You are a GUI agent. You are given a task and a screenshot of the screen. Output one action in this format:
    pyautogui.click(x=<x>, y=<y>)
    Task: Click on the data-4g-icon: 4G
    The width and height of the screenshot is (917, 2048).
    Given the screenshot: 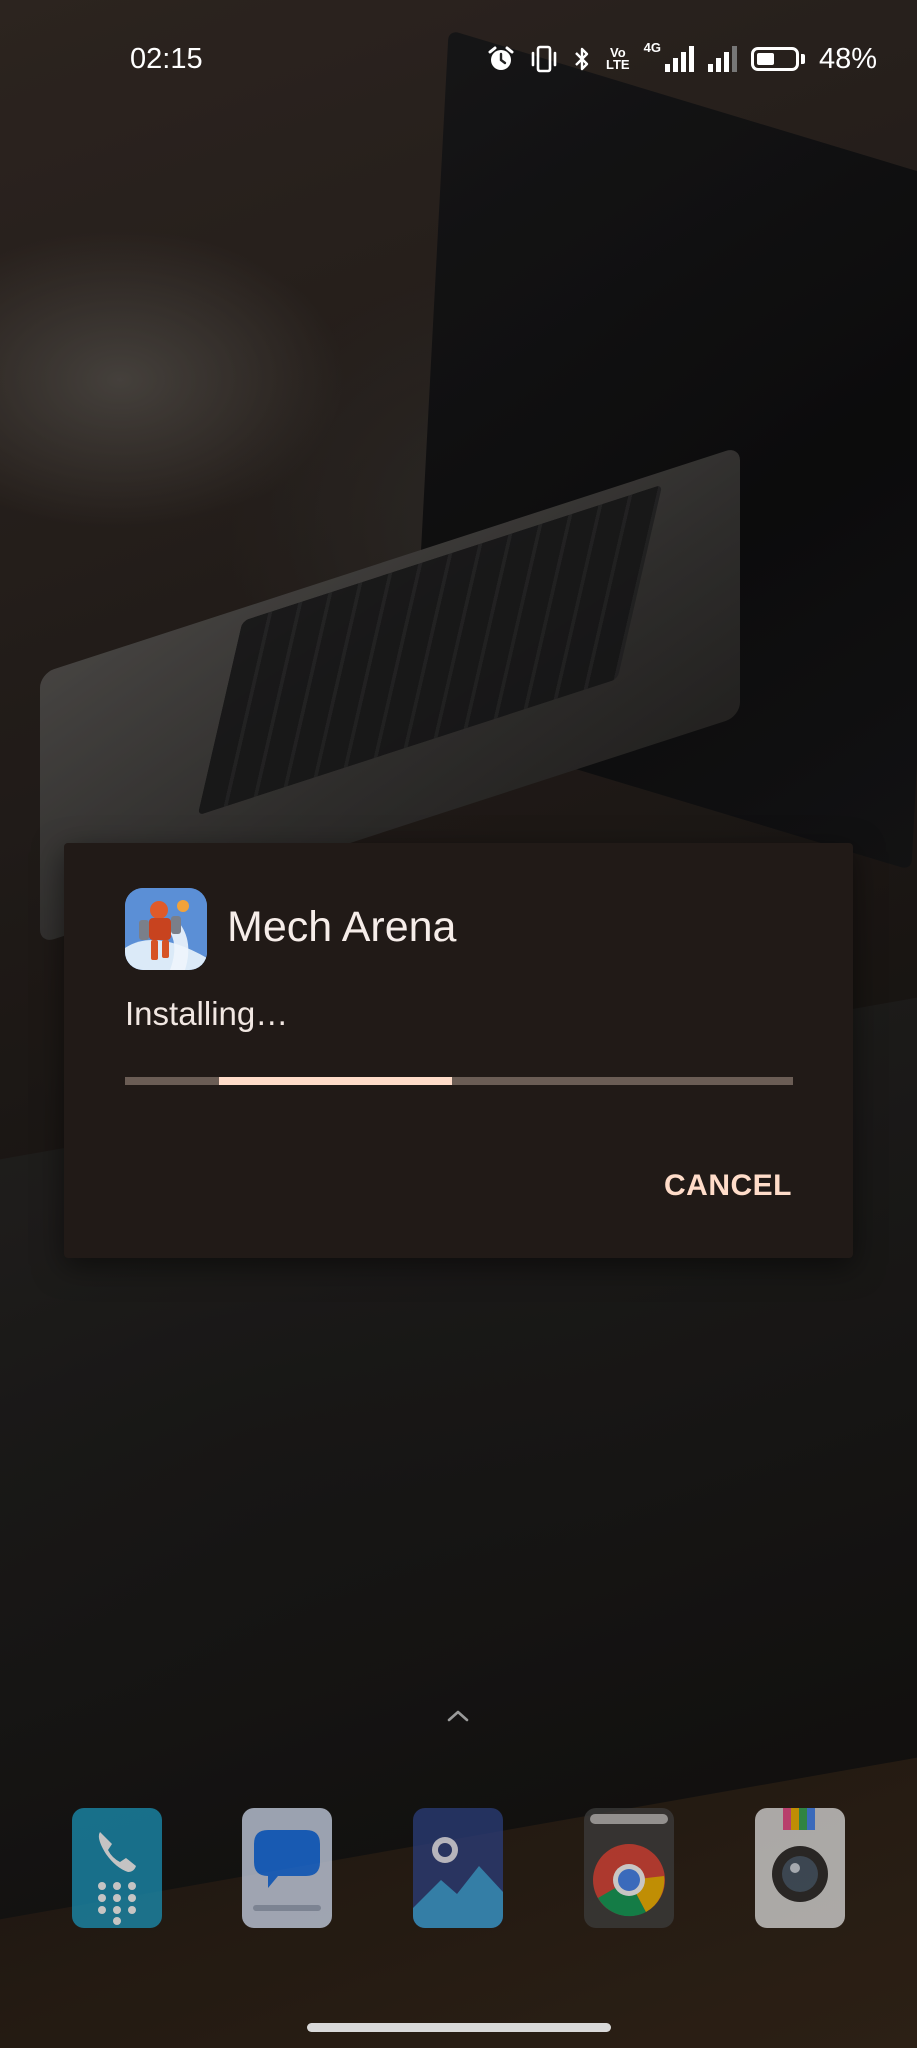 What is the action you would take?
    pyautogui.click(x=668, y=58)
    